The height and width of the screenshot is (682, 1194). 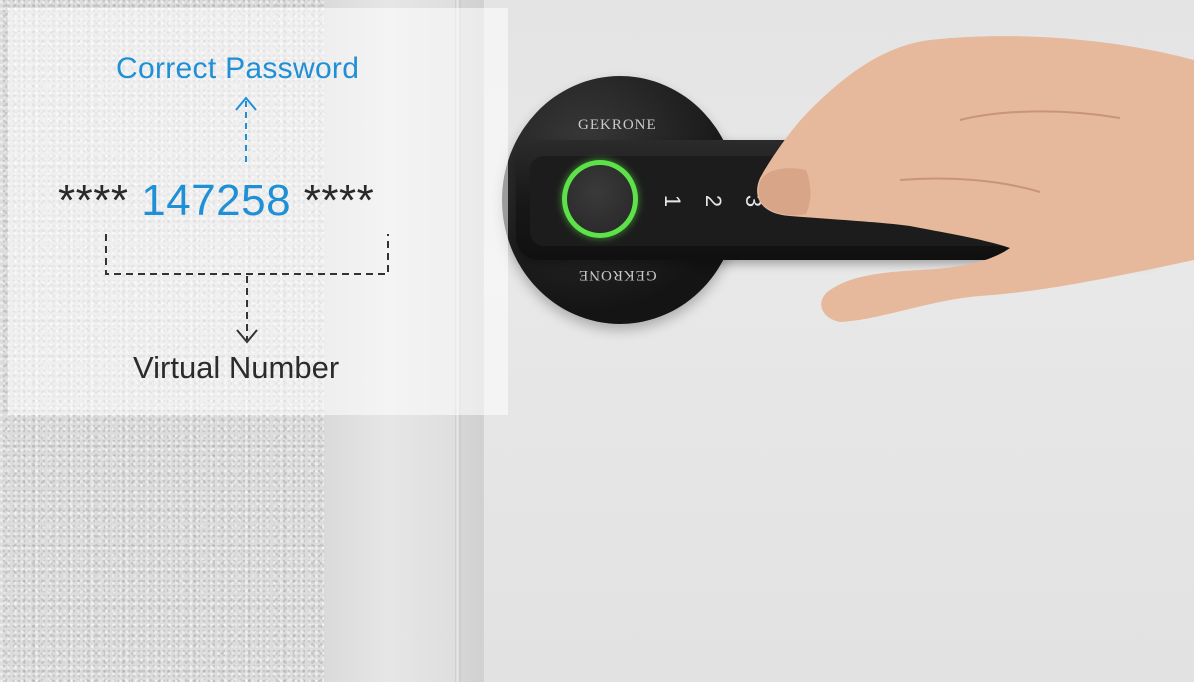 I want to click on bracket-lines, so click(x=247, y=254).